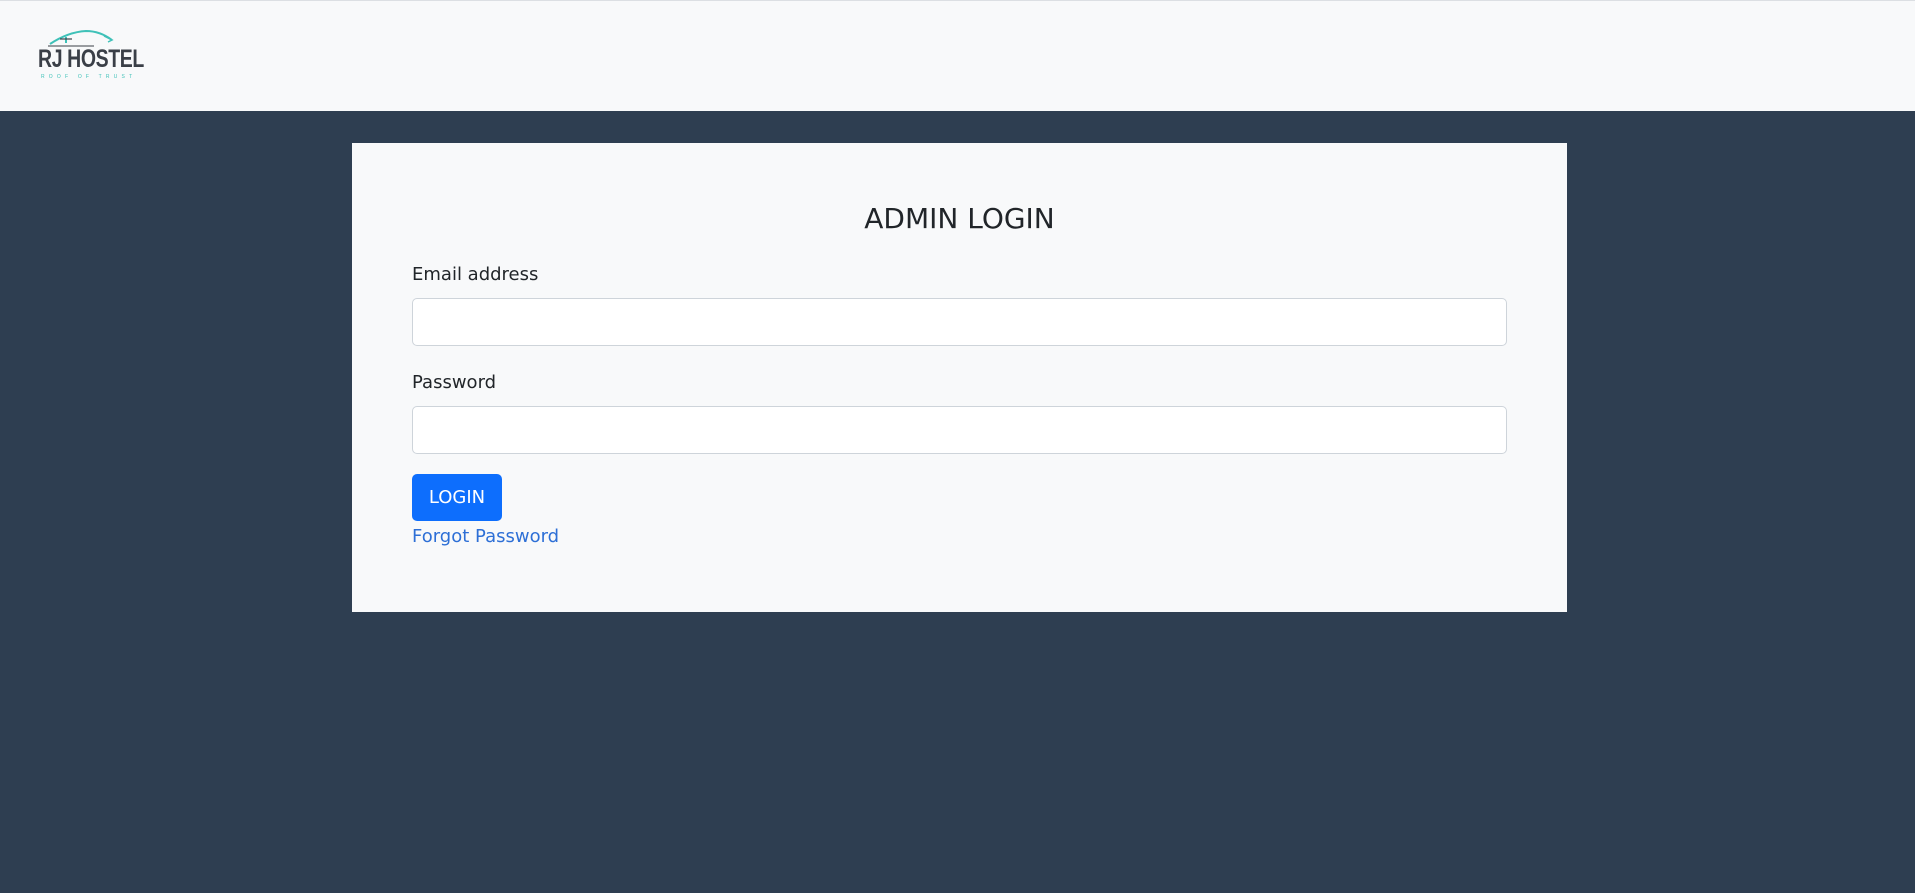  Describe the element at coordinates (485, 537) in the screenshot. I see `forgot-password-link: Forgot Password` at that location.